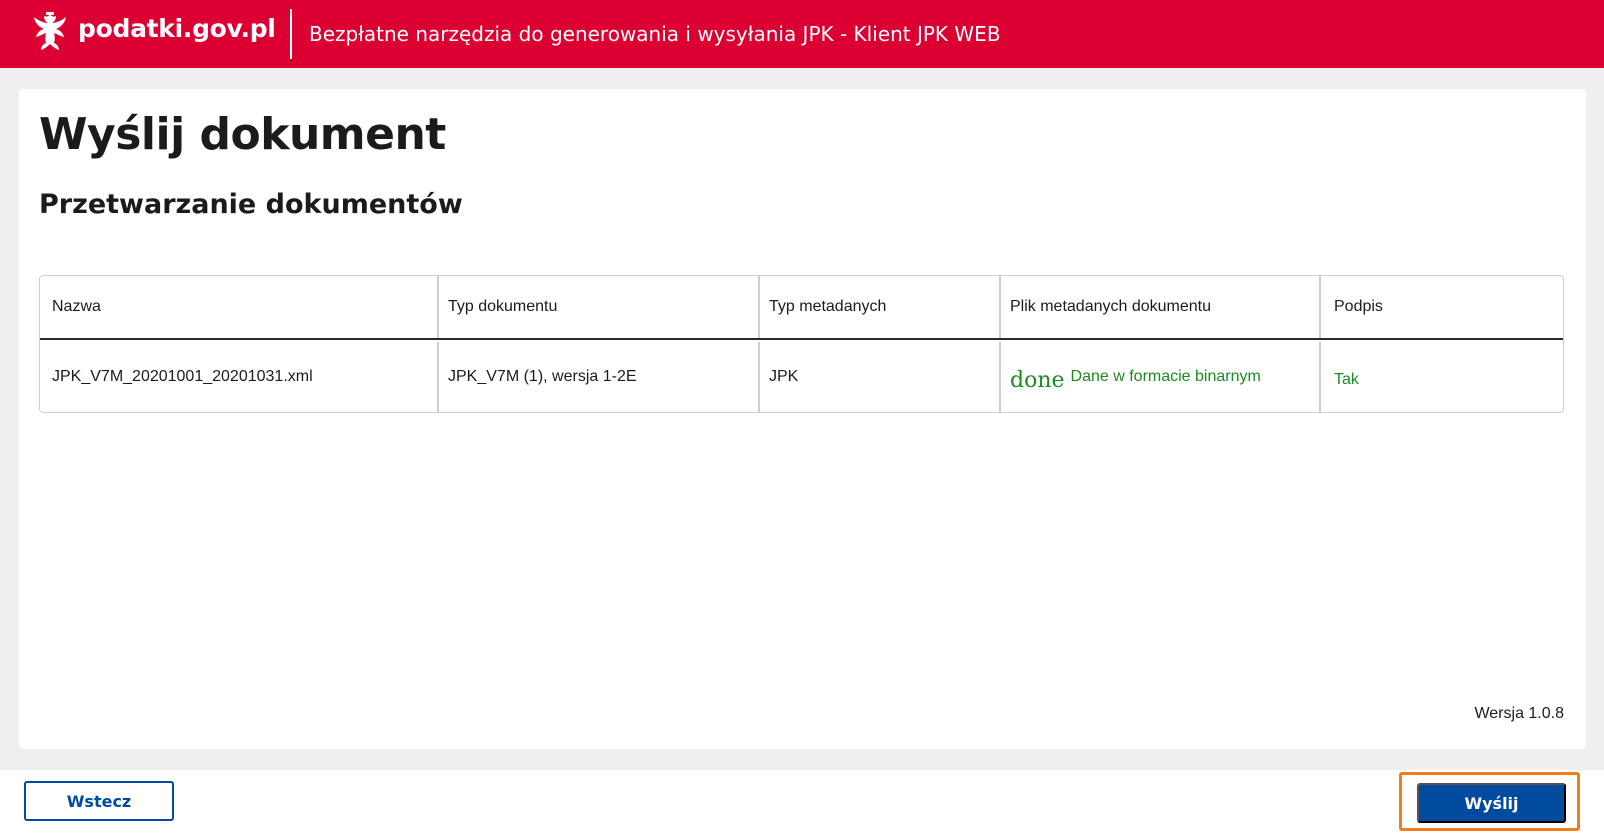 This screenshot has height=835, width=1604. What do you see at coordinates (802, 802) in the screenshot?
I see `footer-bar: Wstecz Wyślij` at bounding box center [802, 802].